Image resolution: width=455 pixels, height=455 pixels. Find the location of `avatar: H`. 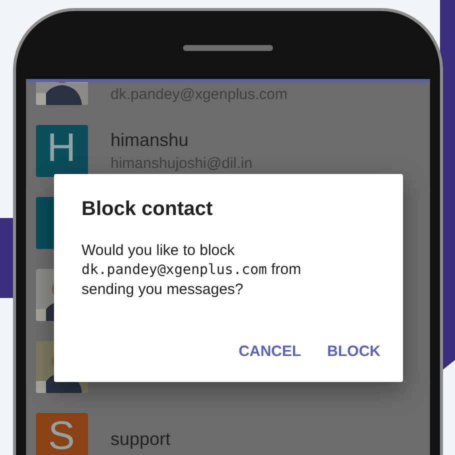

avatar: H is located at coordinates (62, 151).